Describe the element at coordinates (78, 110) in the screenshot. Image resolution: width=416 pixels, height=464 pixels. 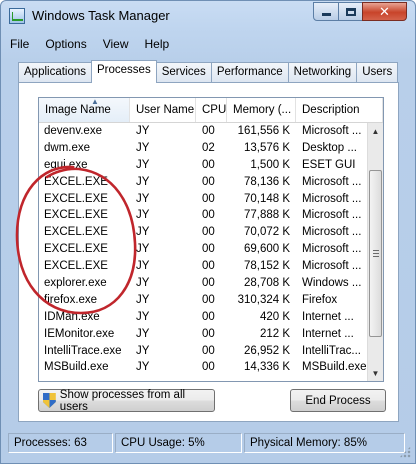
I see `column-header-label: Image Name` at that location.